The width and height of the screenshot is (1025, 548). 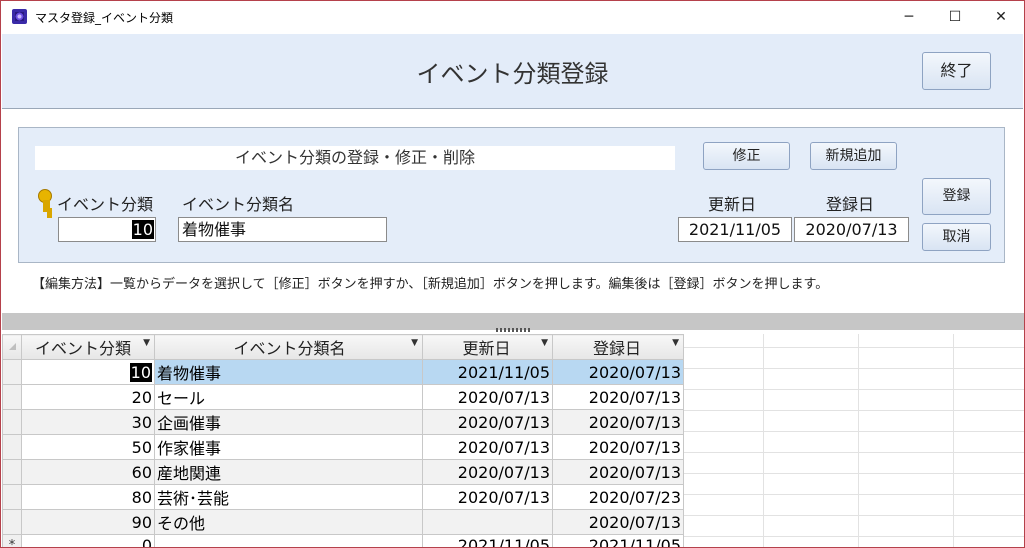 I want to click on cell-id: 80, so click(x=88, y=497).